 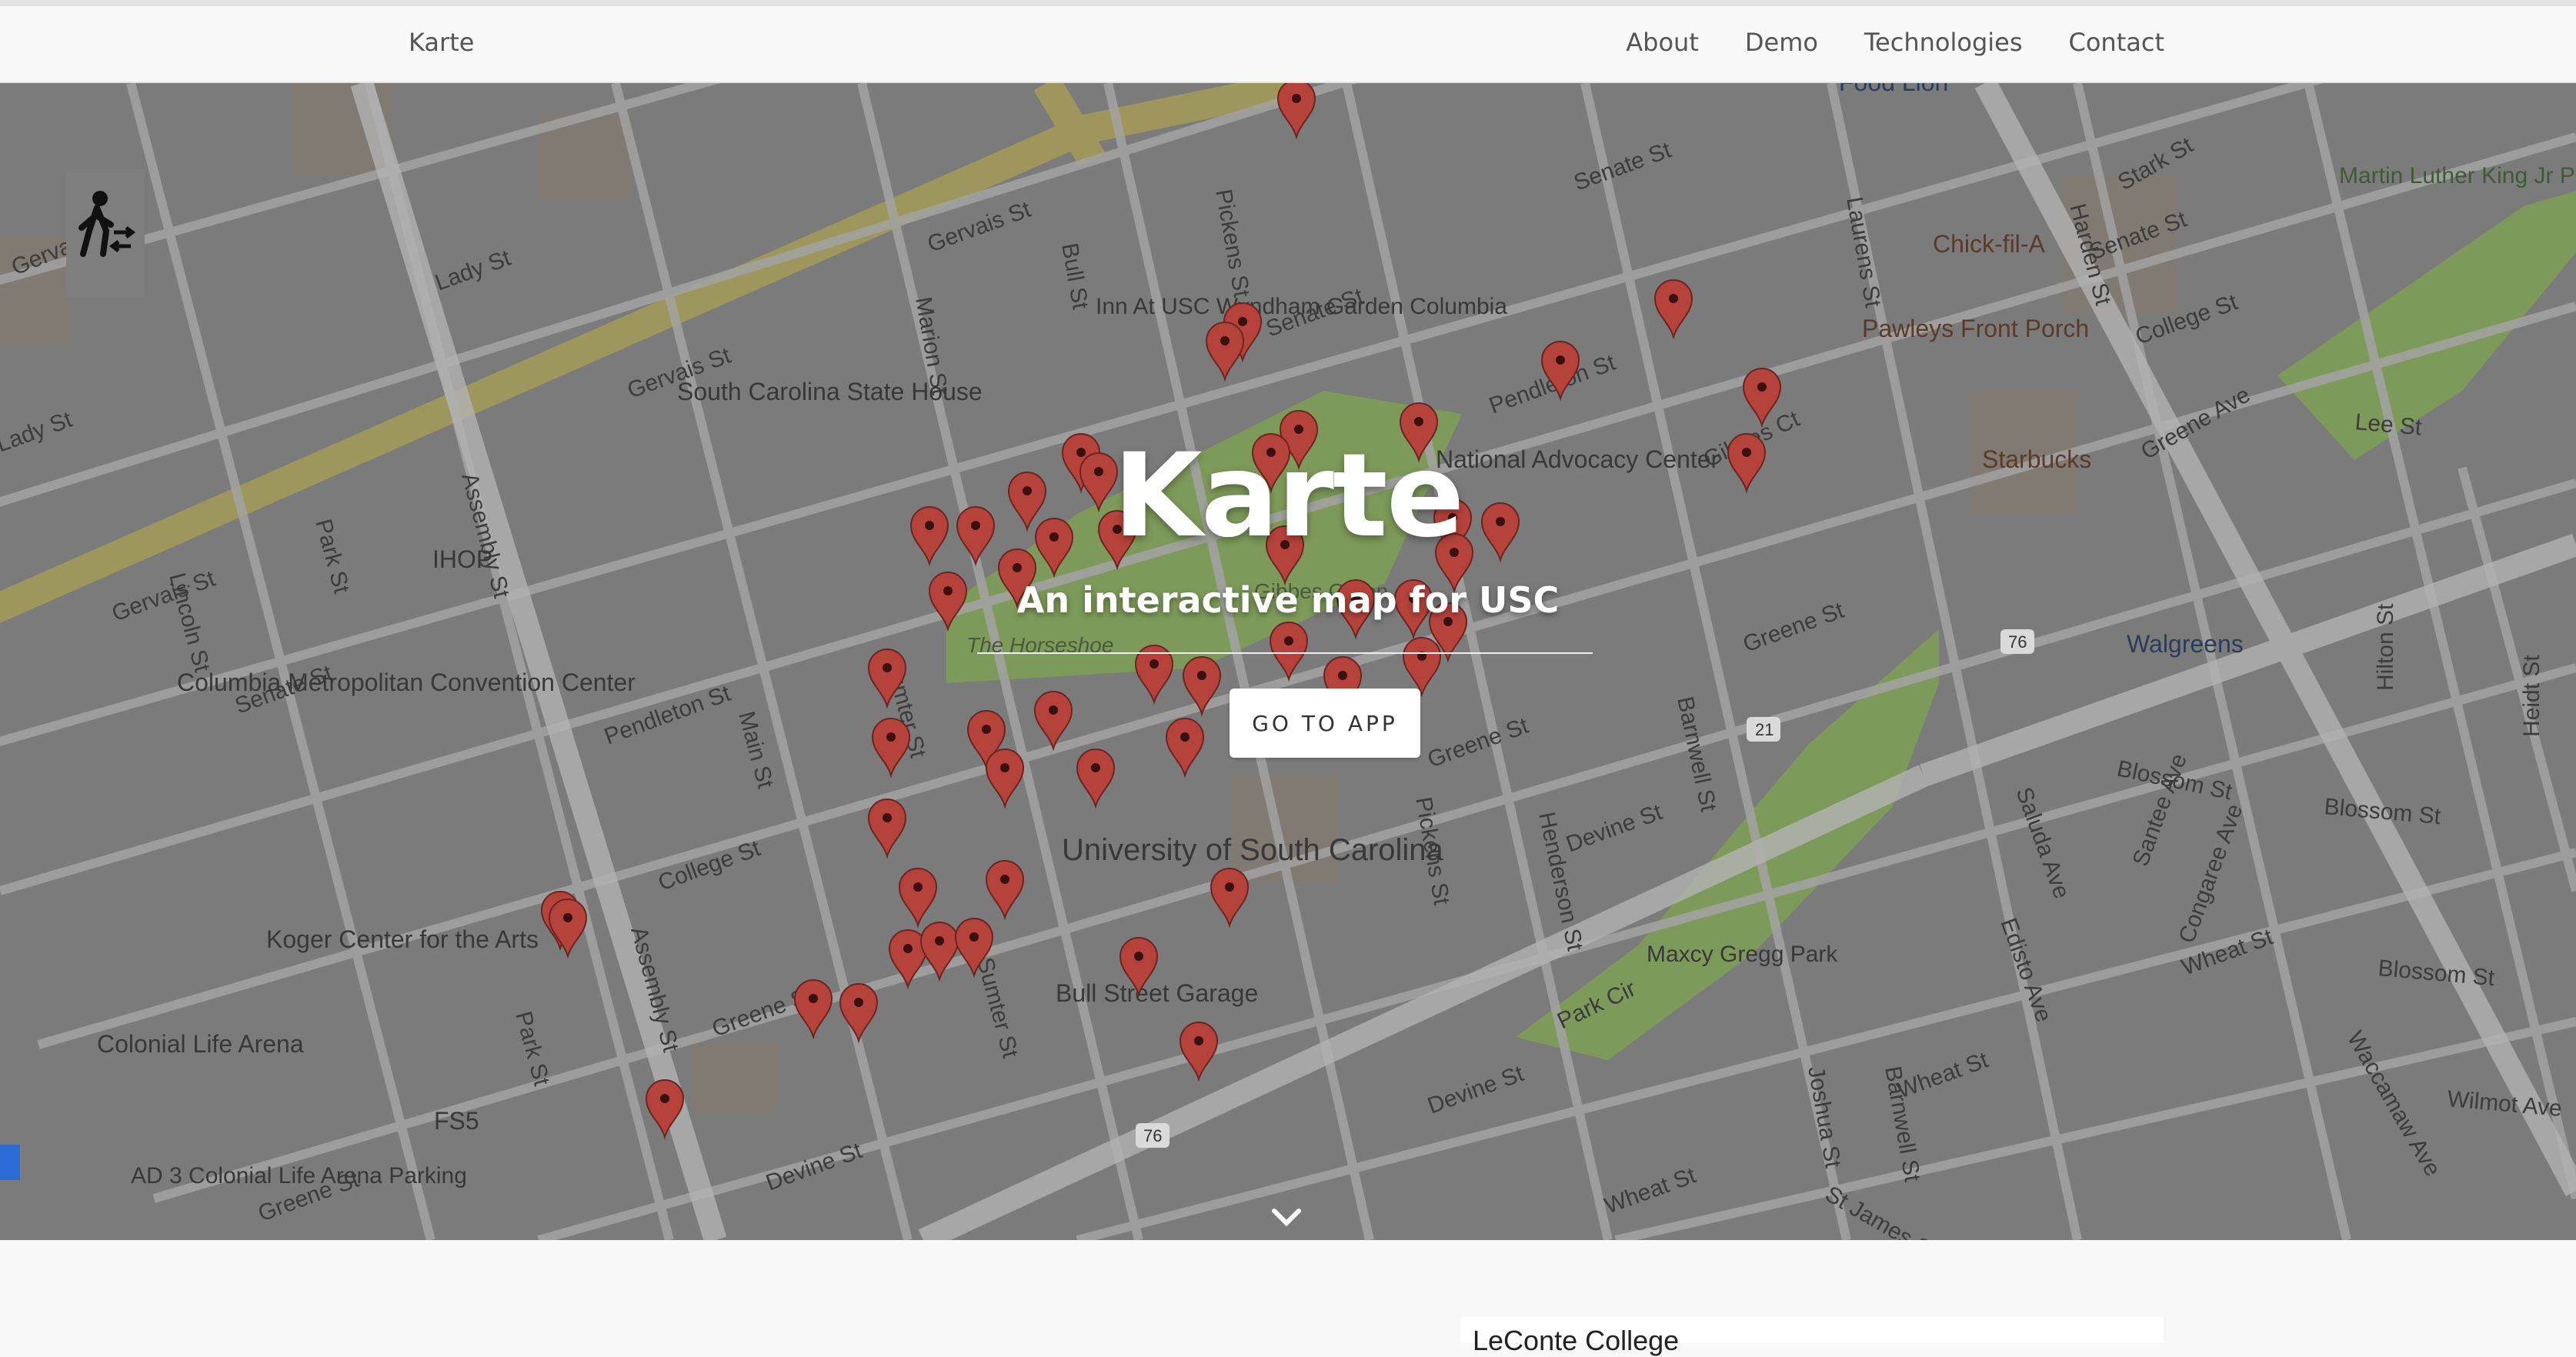 I want to click on road-shield-label: 21, so click(x=1765, y=729).